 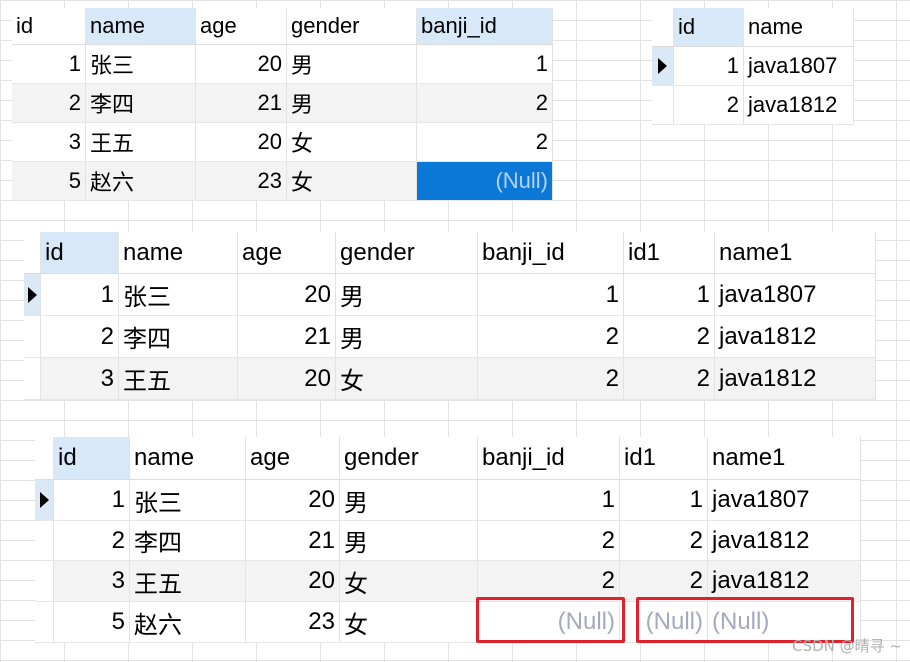 I want to click on table-row: 2 李四 21 男 2, so click(x=282, y=103).